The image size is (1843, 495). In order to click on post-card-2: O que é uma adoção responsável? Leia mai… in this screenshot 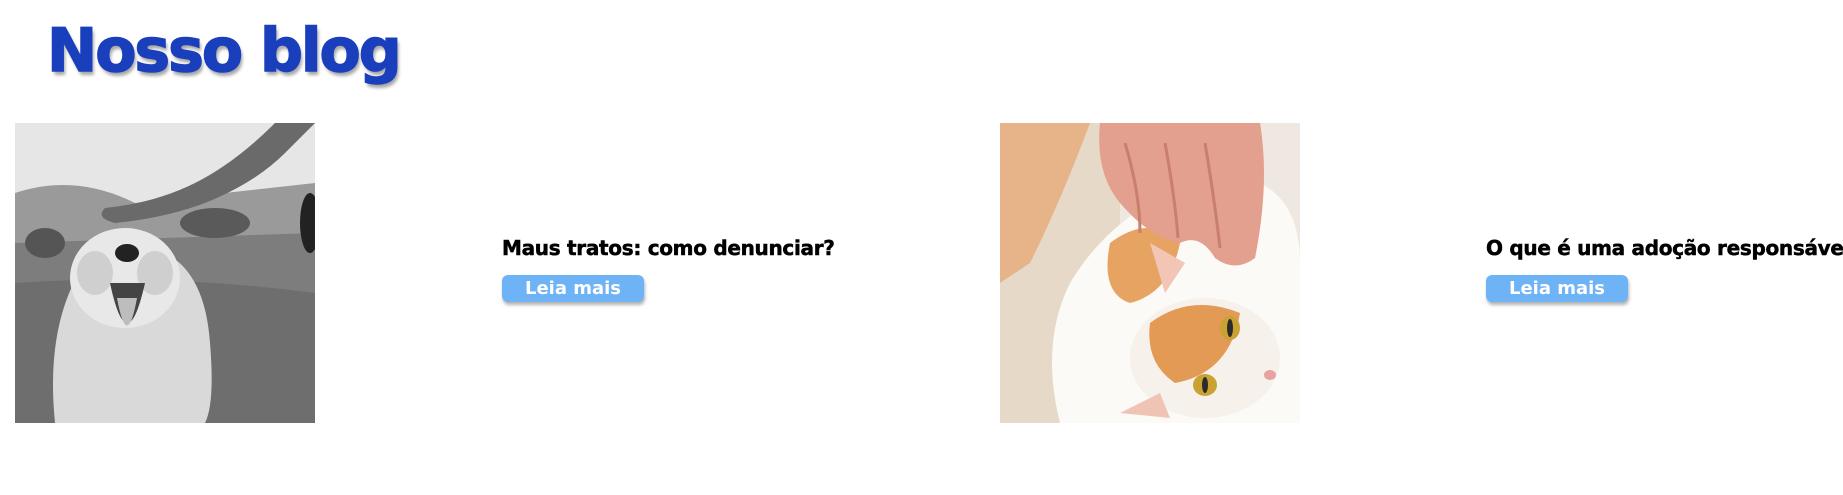, I will do `click(1664, 269)`.